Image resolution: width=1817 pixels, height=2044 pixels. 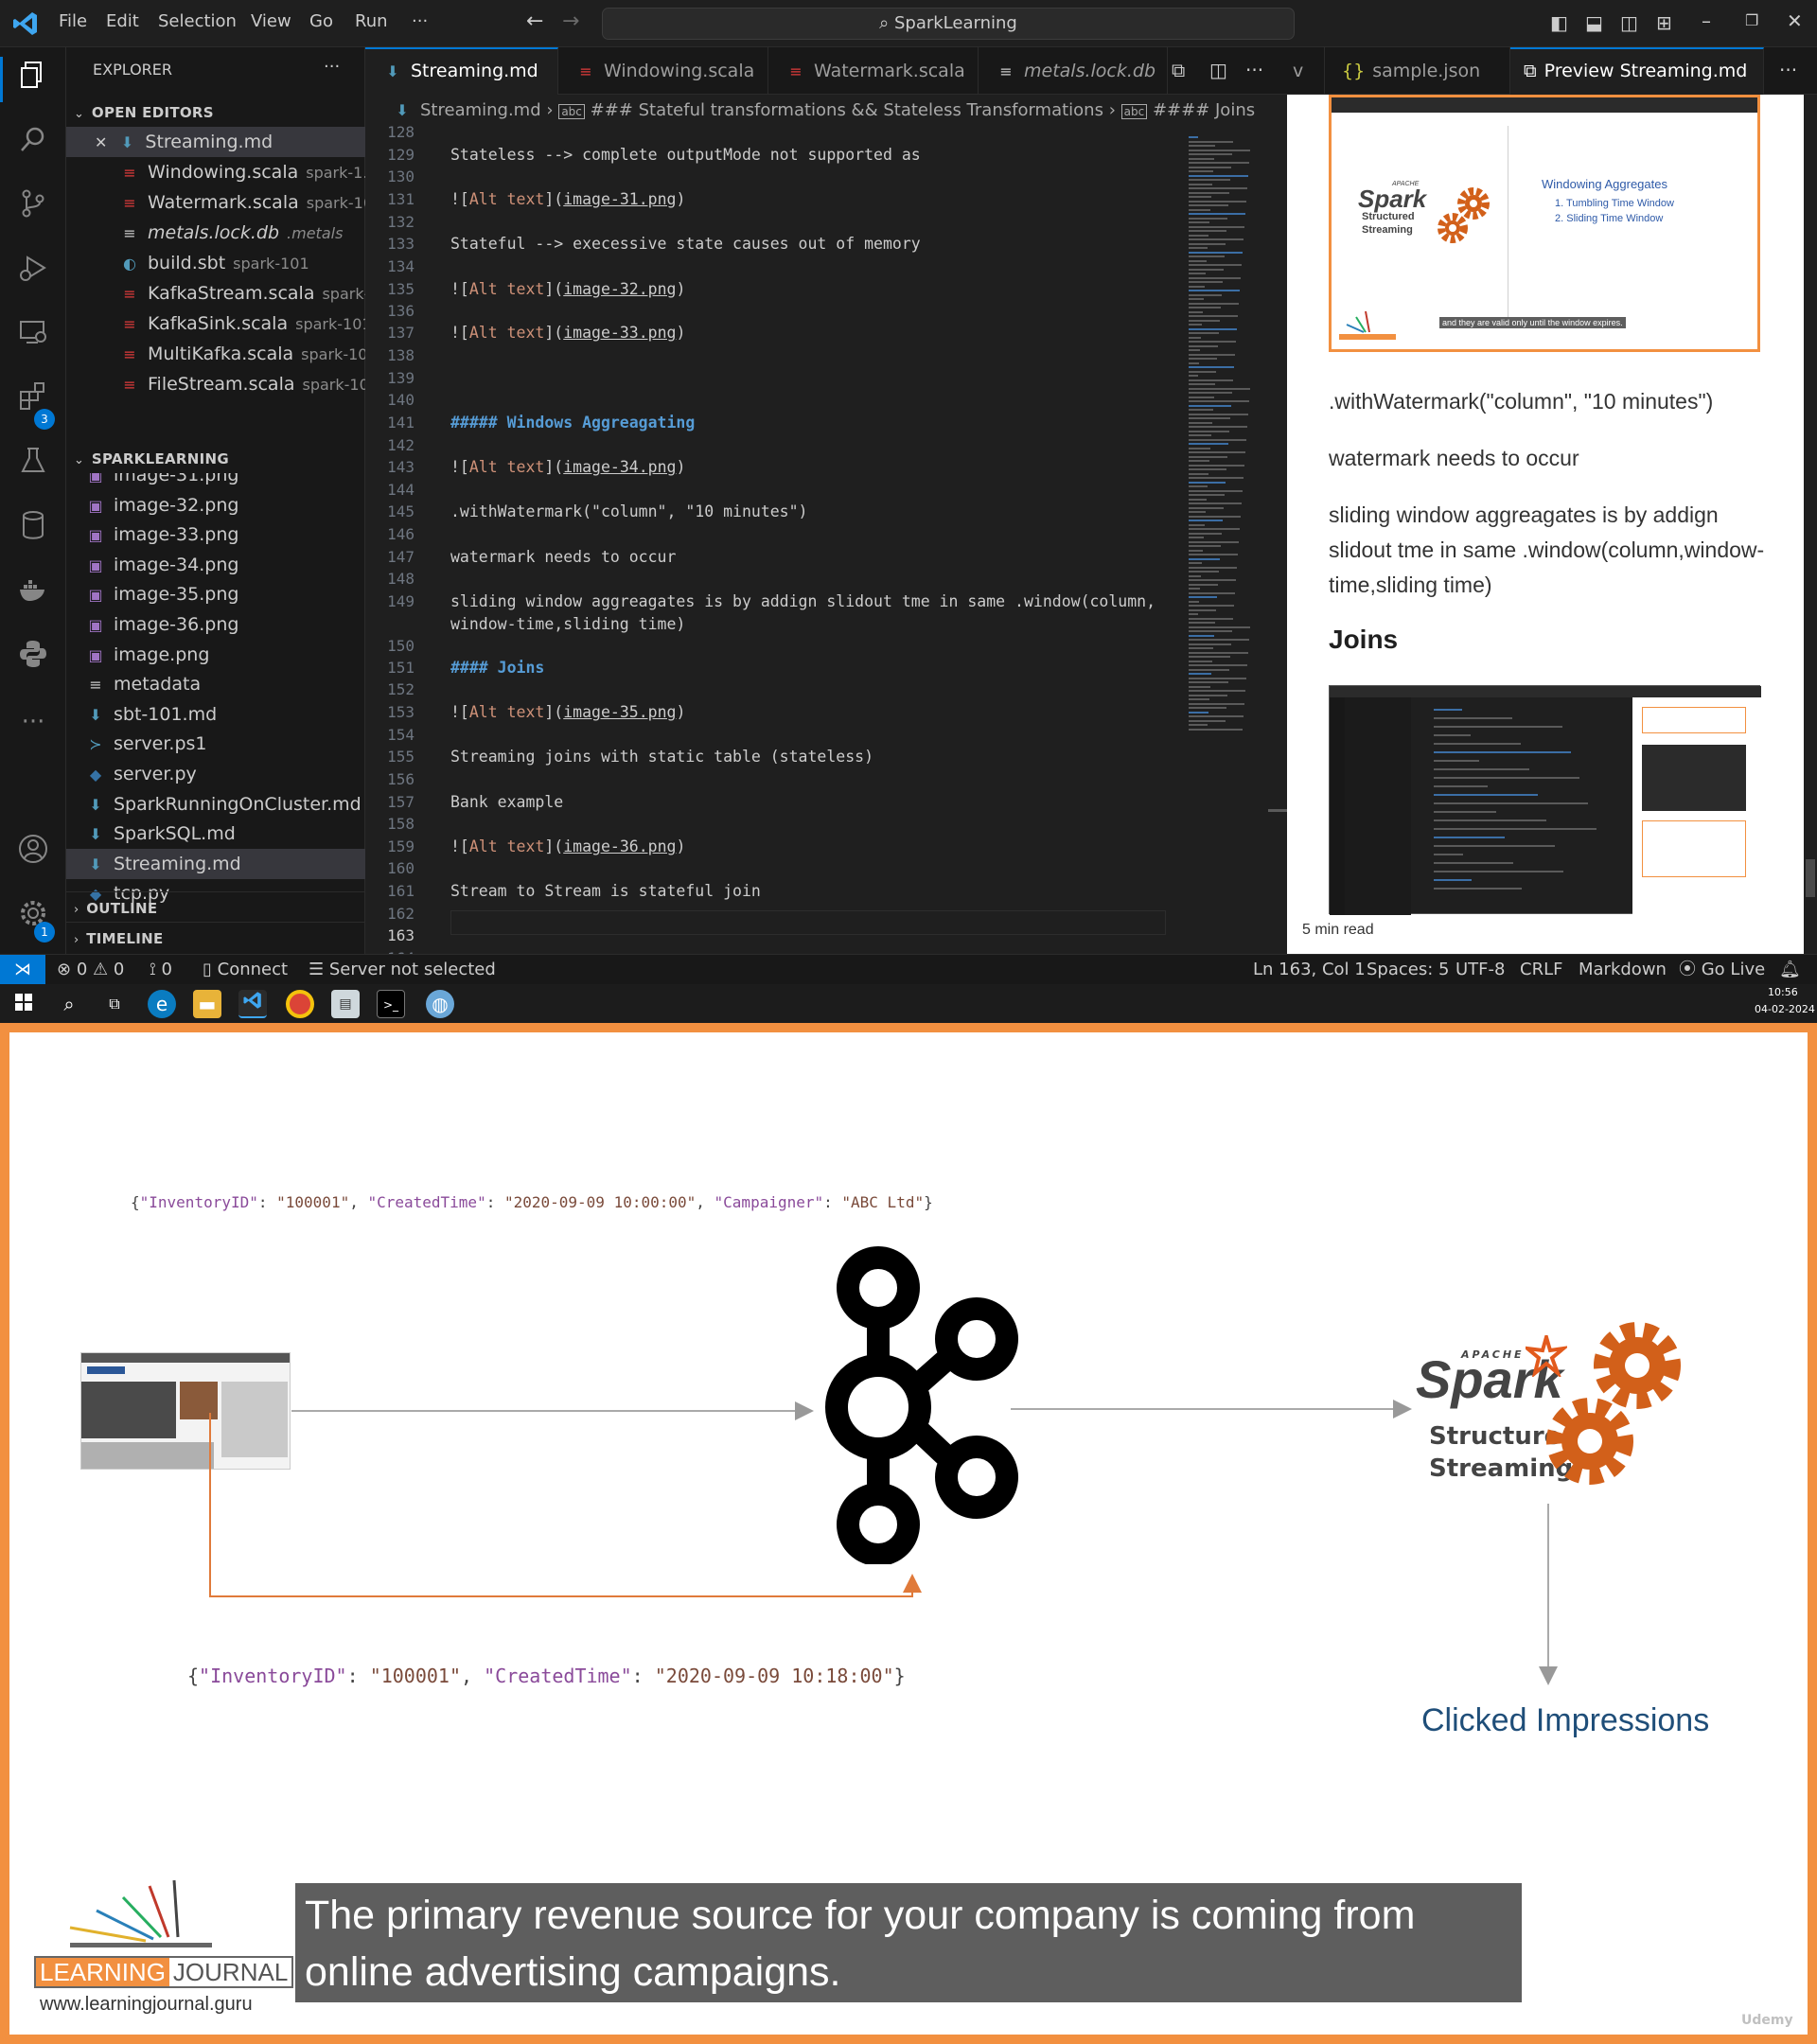 What do you see at coordinates (440, 1004) in the screenshot?
I see `app-globe-icon: ◍` at bounding box center [440, 1004].